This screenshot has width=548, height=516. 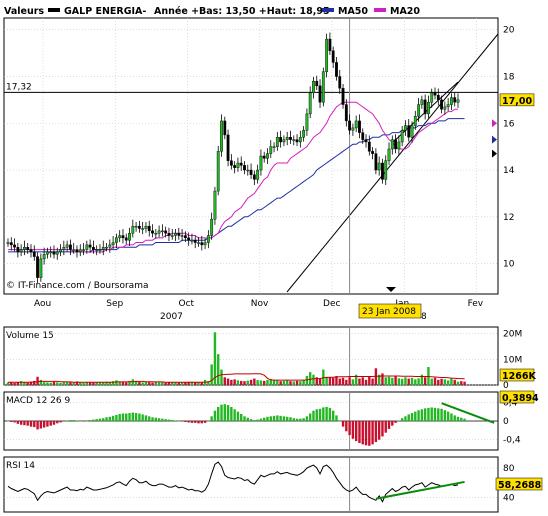 I want to click on price-tick-label: 14, so click(x=509, y=171).